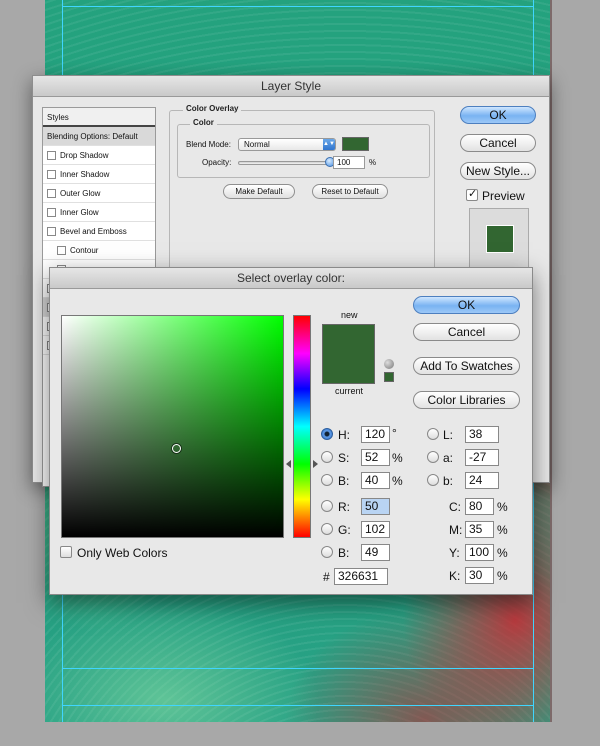 Image resolution: width=600 pixels, height=746 pixels. What do you see at coordinates (327, 480) in the screenshot?
I see `brightness-radio` at bounding box center [327, 480].